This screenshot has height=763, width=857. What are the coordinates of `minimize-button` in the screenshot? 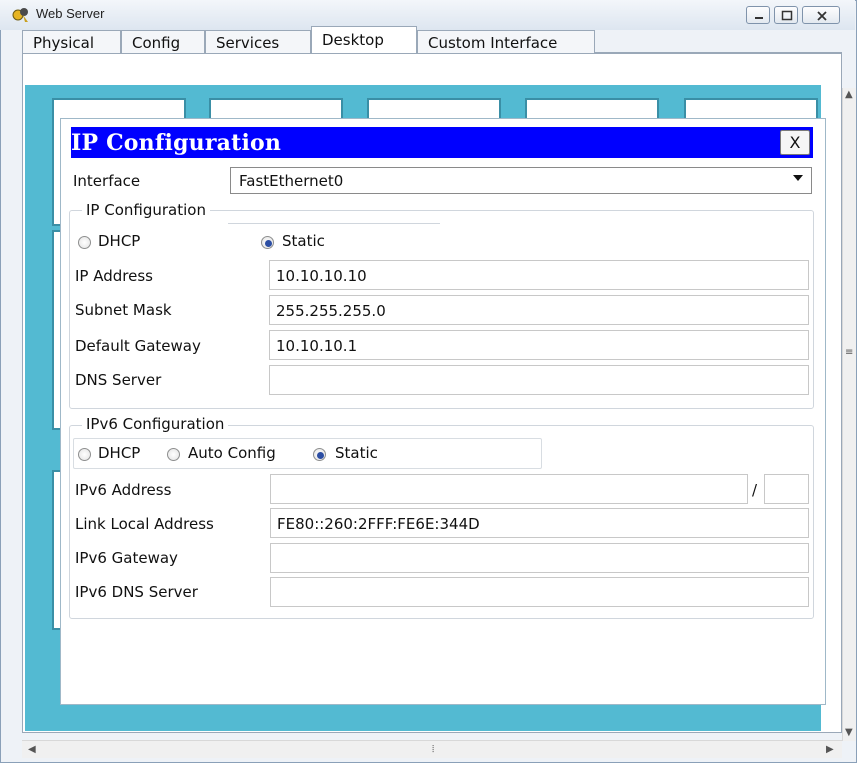 It's located at (758, 15).